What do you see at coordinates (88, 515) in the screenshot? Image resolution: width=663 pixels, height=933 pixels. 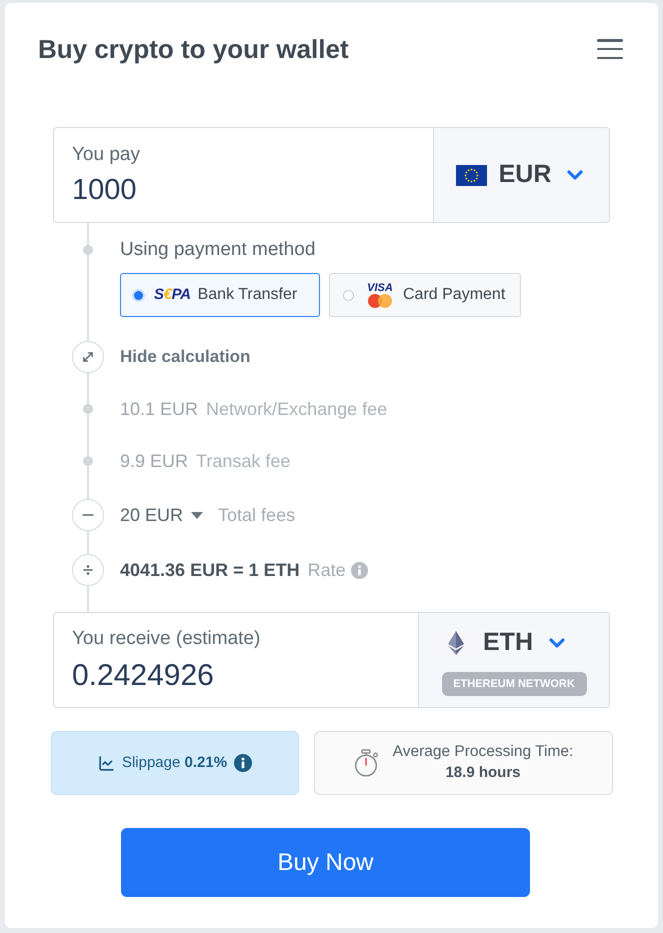 I see `minus-icon` at bounding box center [88, 515].